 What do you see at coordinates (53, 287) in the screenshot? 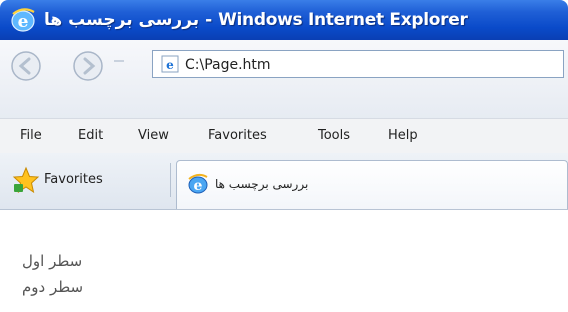
I see `content-line-2: سطر دوم` at bounding box center [53, 287].